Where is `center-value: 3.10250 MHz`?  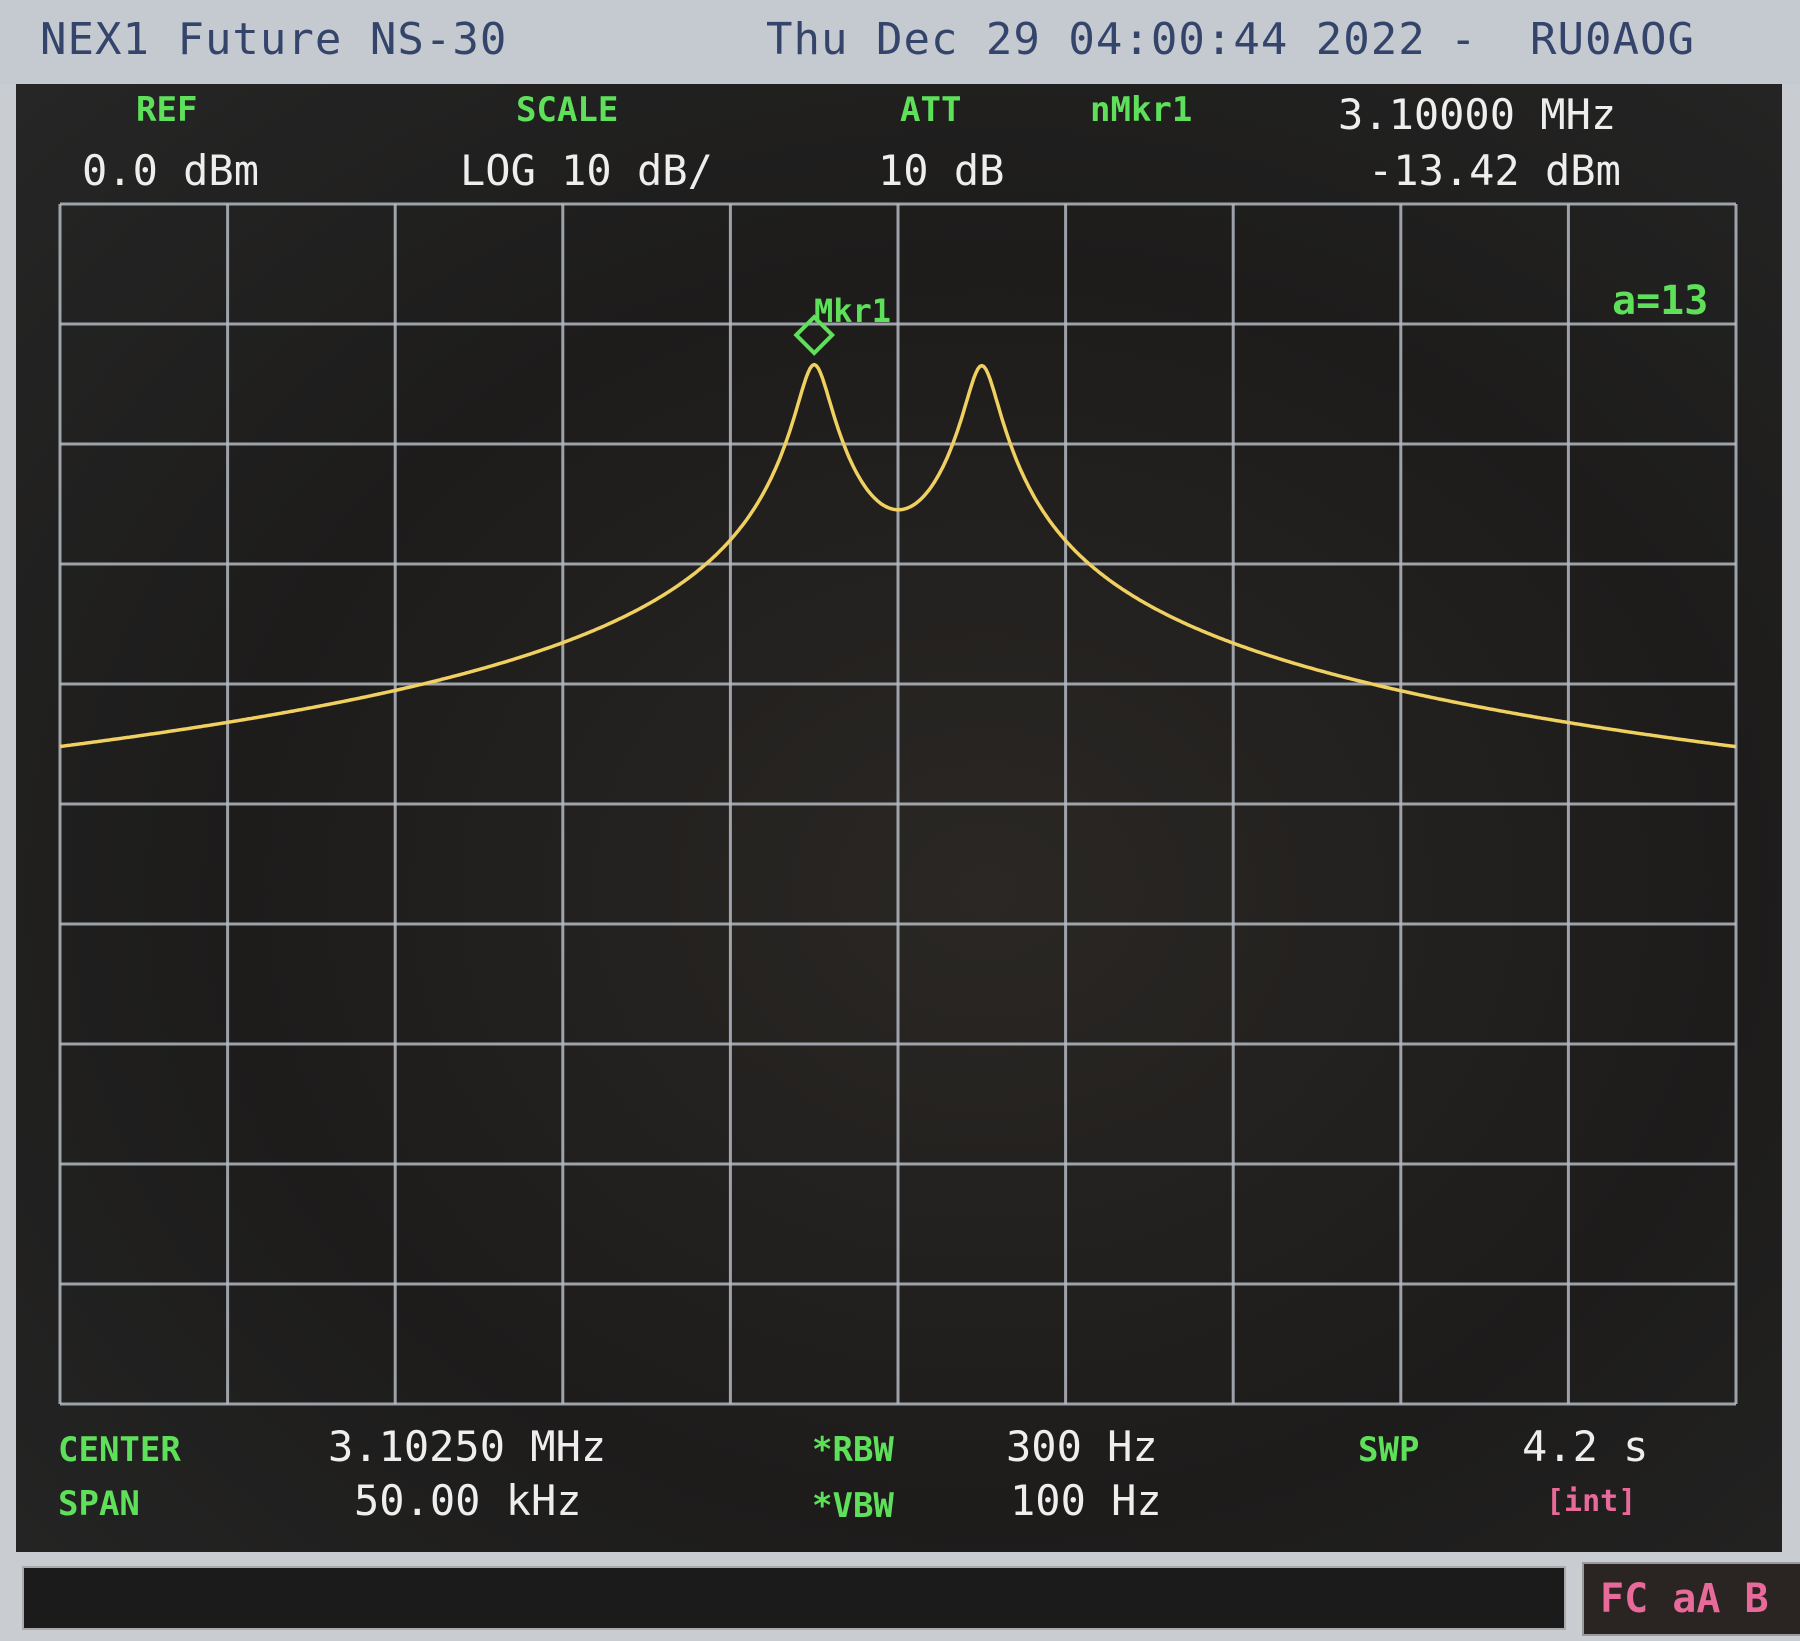 center-value: 3.10250 MHz is located at coordinates (467, 1446).